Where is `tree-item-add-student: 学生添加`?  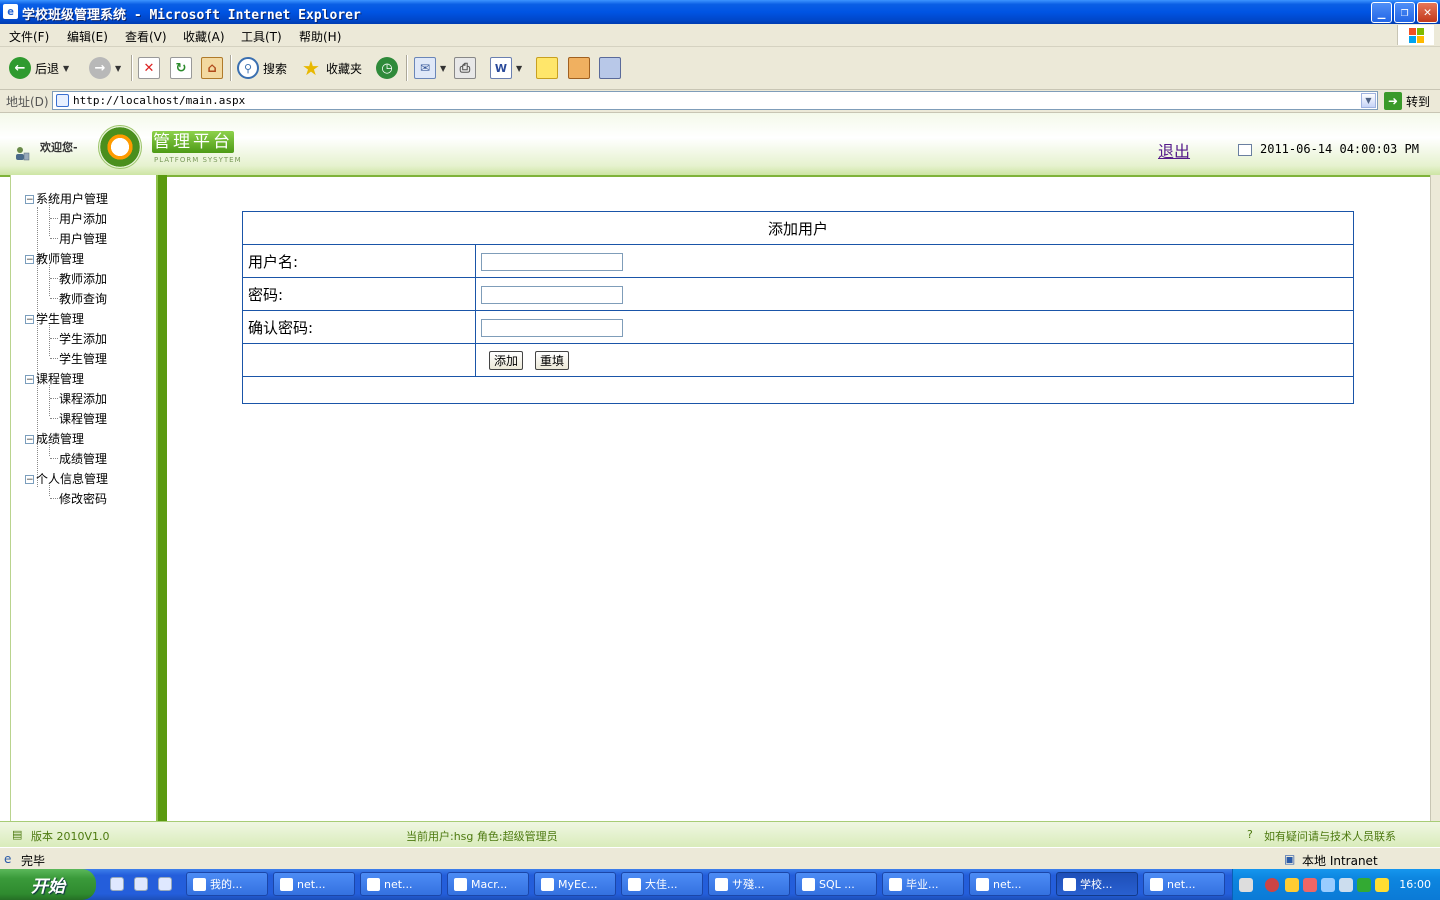
tree-item-add-student: 学生添加 is located at coordinates (83, 338).